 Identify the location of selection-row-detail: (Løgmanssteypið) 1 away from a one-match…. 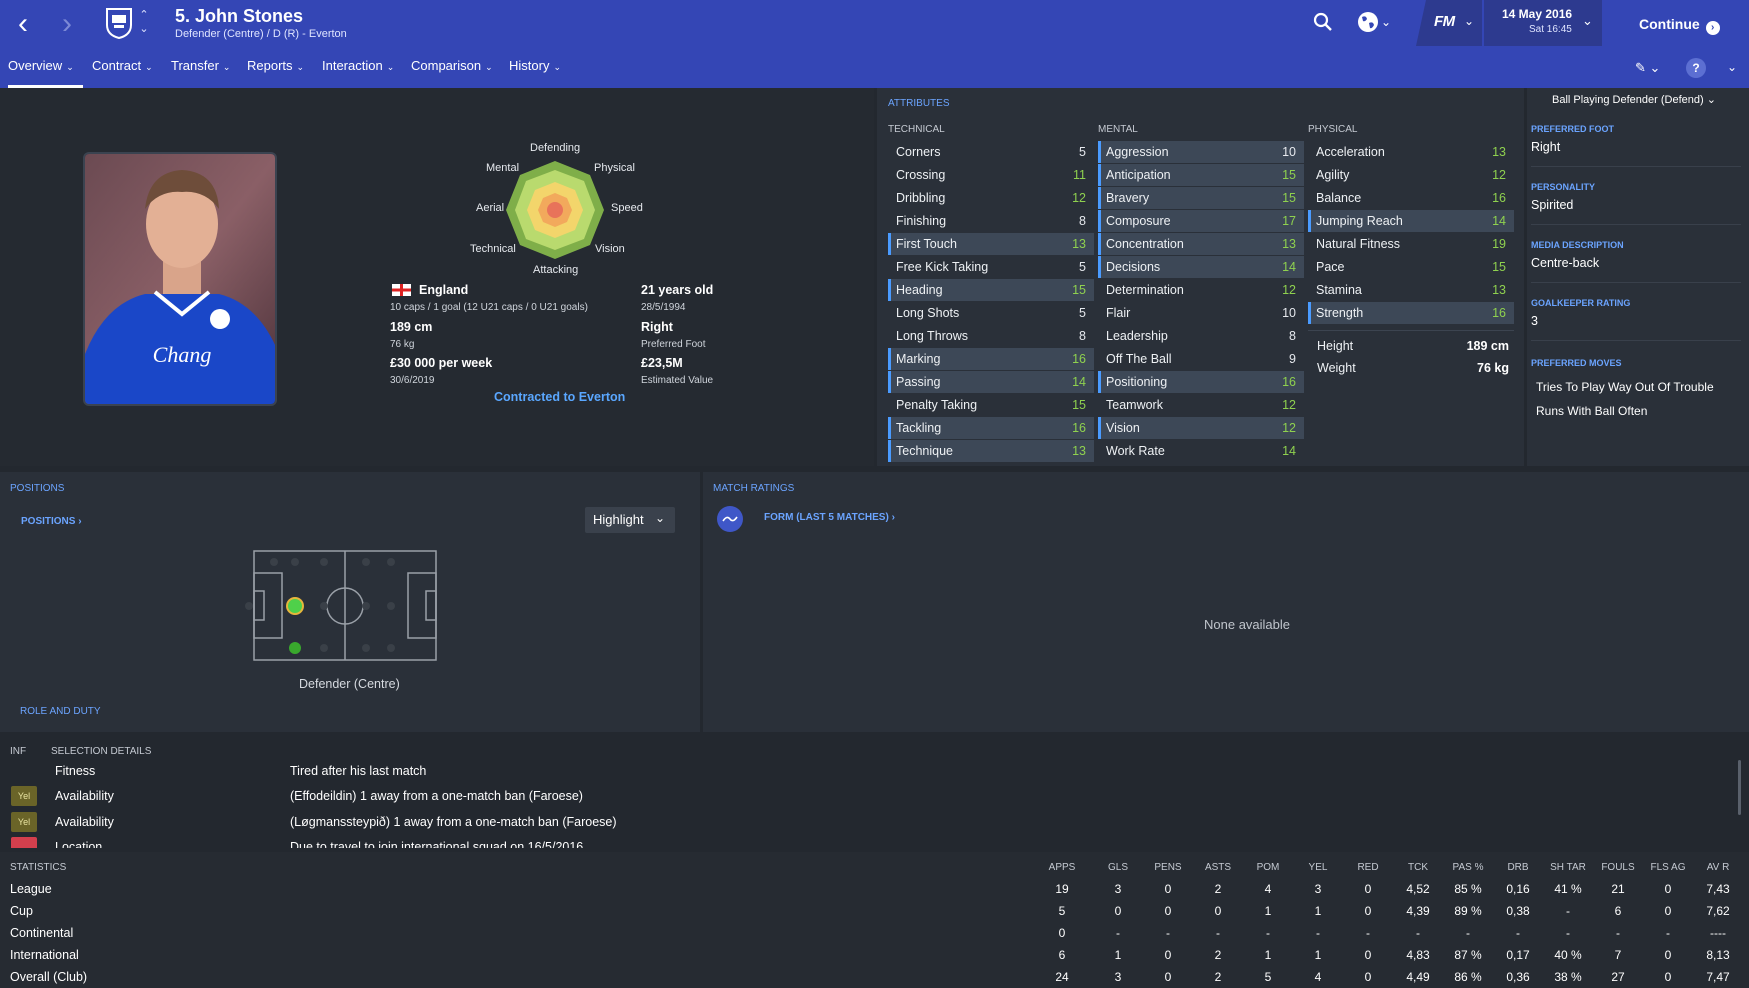
(453, 822).